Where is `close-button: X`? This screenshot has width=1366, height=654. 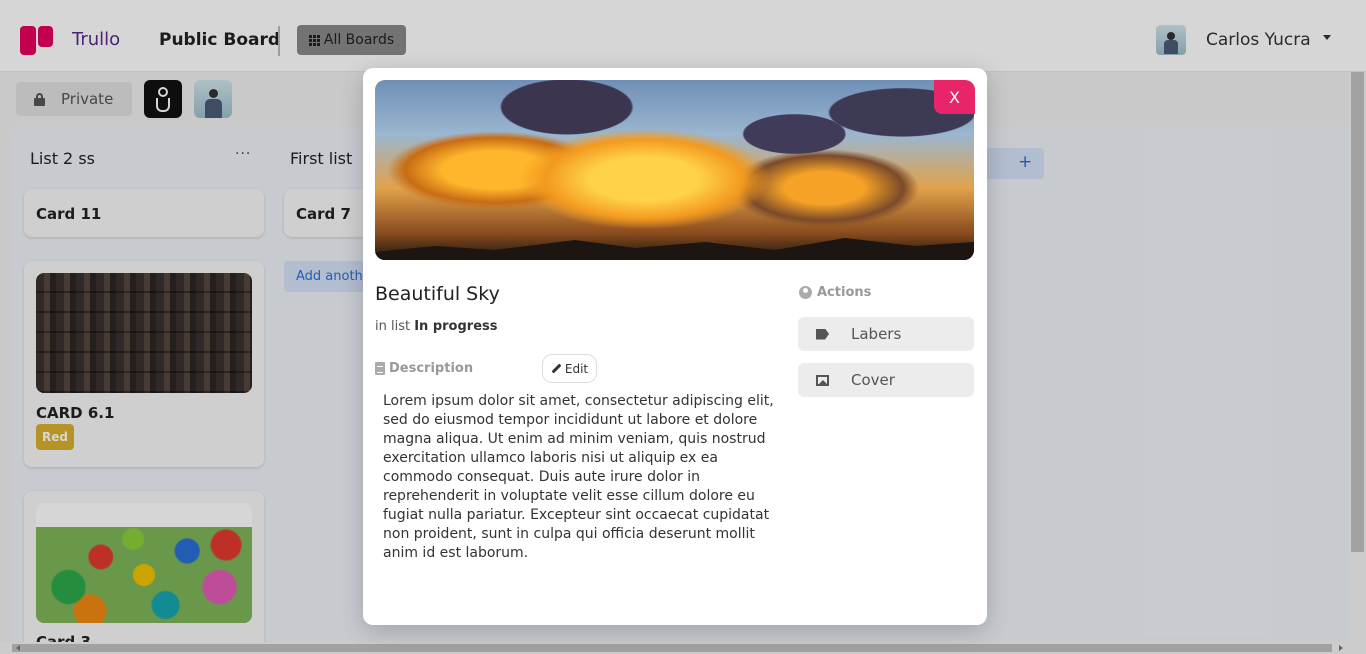
close-button: X is located at coordinates (954, 97).